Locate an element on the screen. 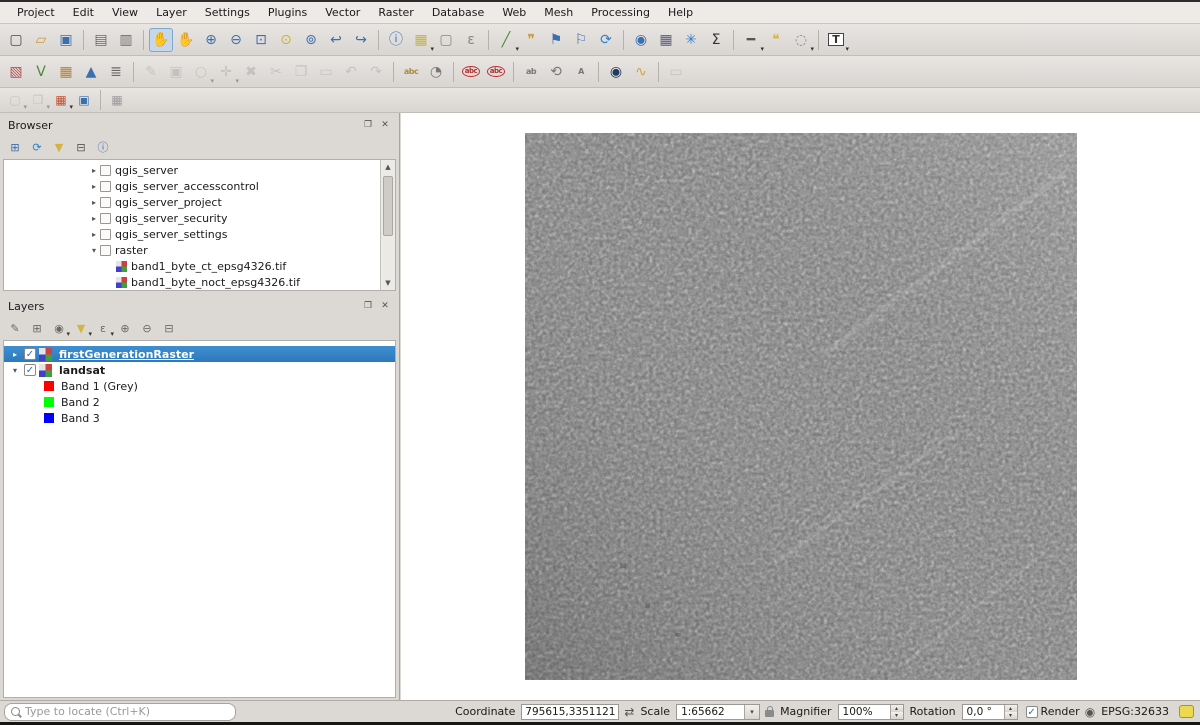 The image size is (1200, 725). change-label-icon: A is located at coordinates (581, 72).